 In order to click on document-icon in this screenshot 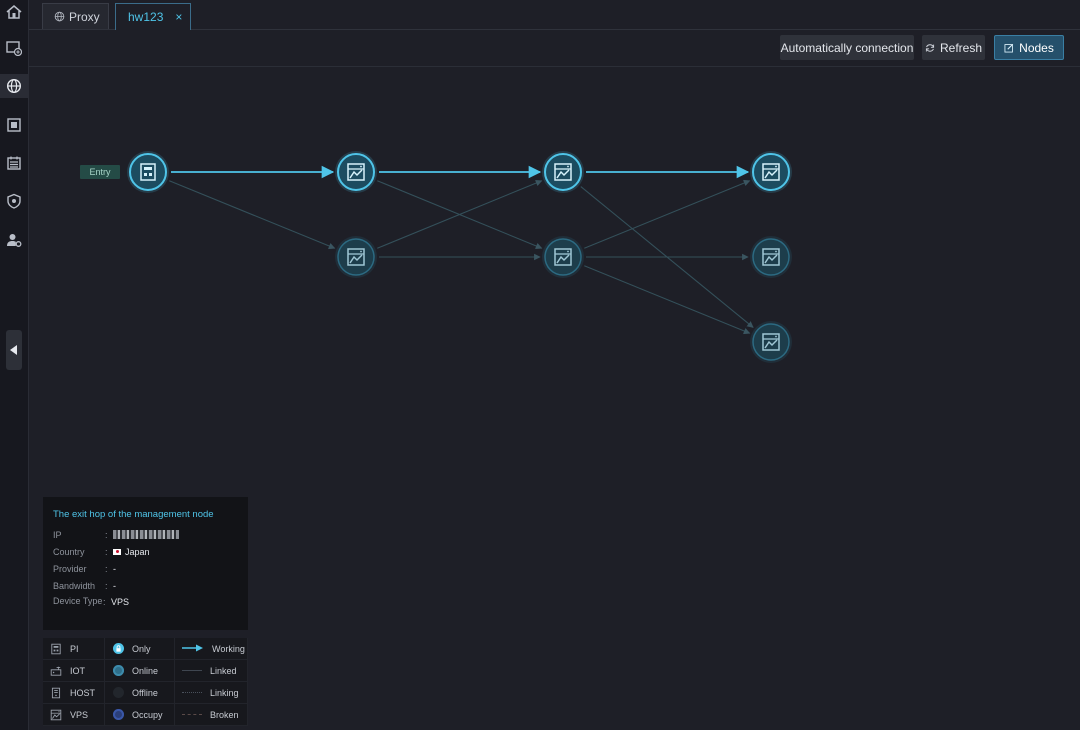, I will do `click(14, 125)`.